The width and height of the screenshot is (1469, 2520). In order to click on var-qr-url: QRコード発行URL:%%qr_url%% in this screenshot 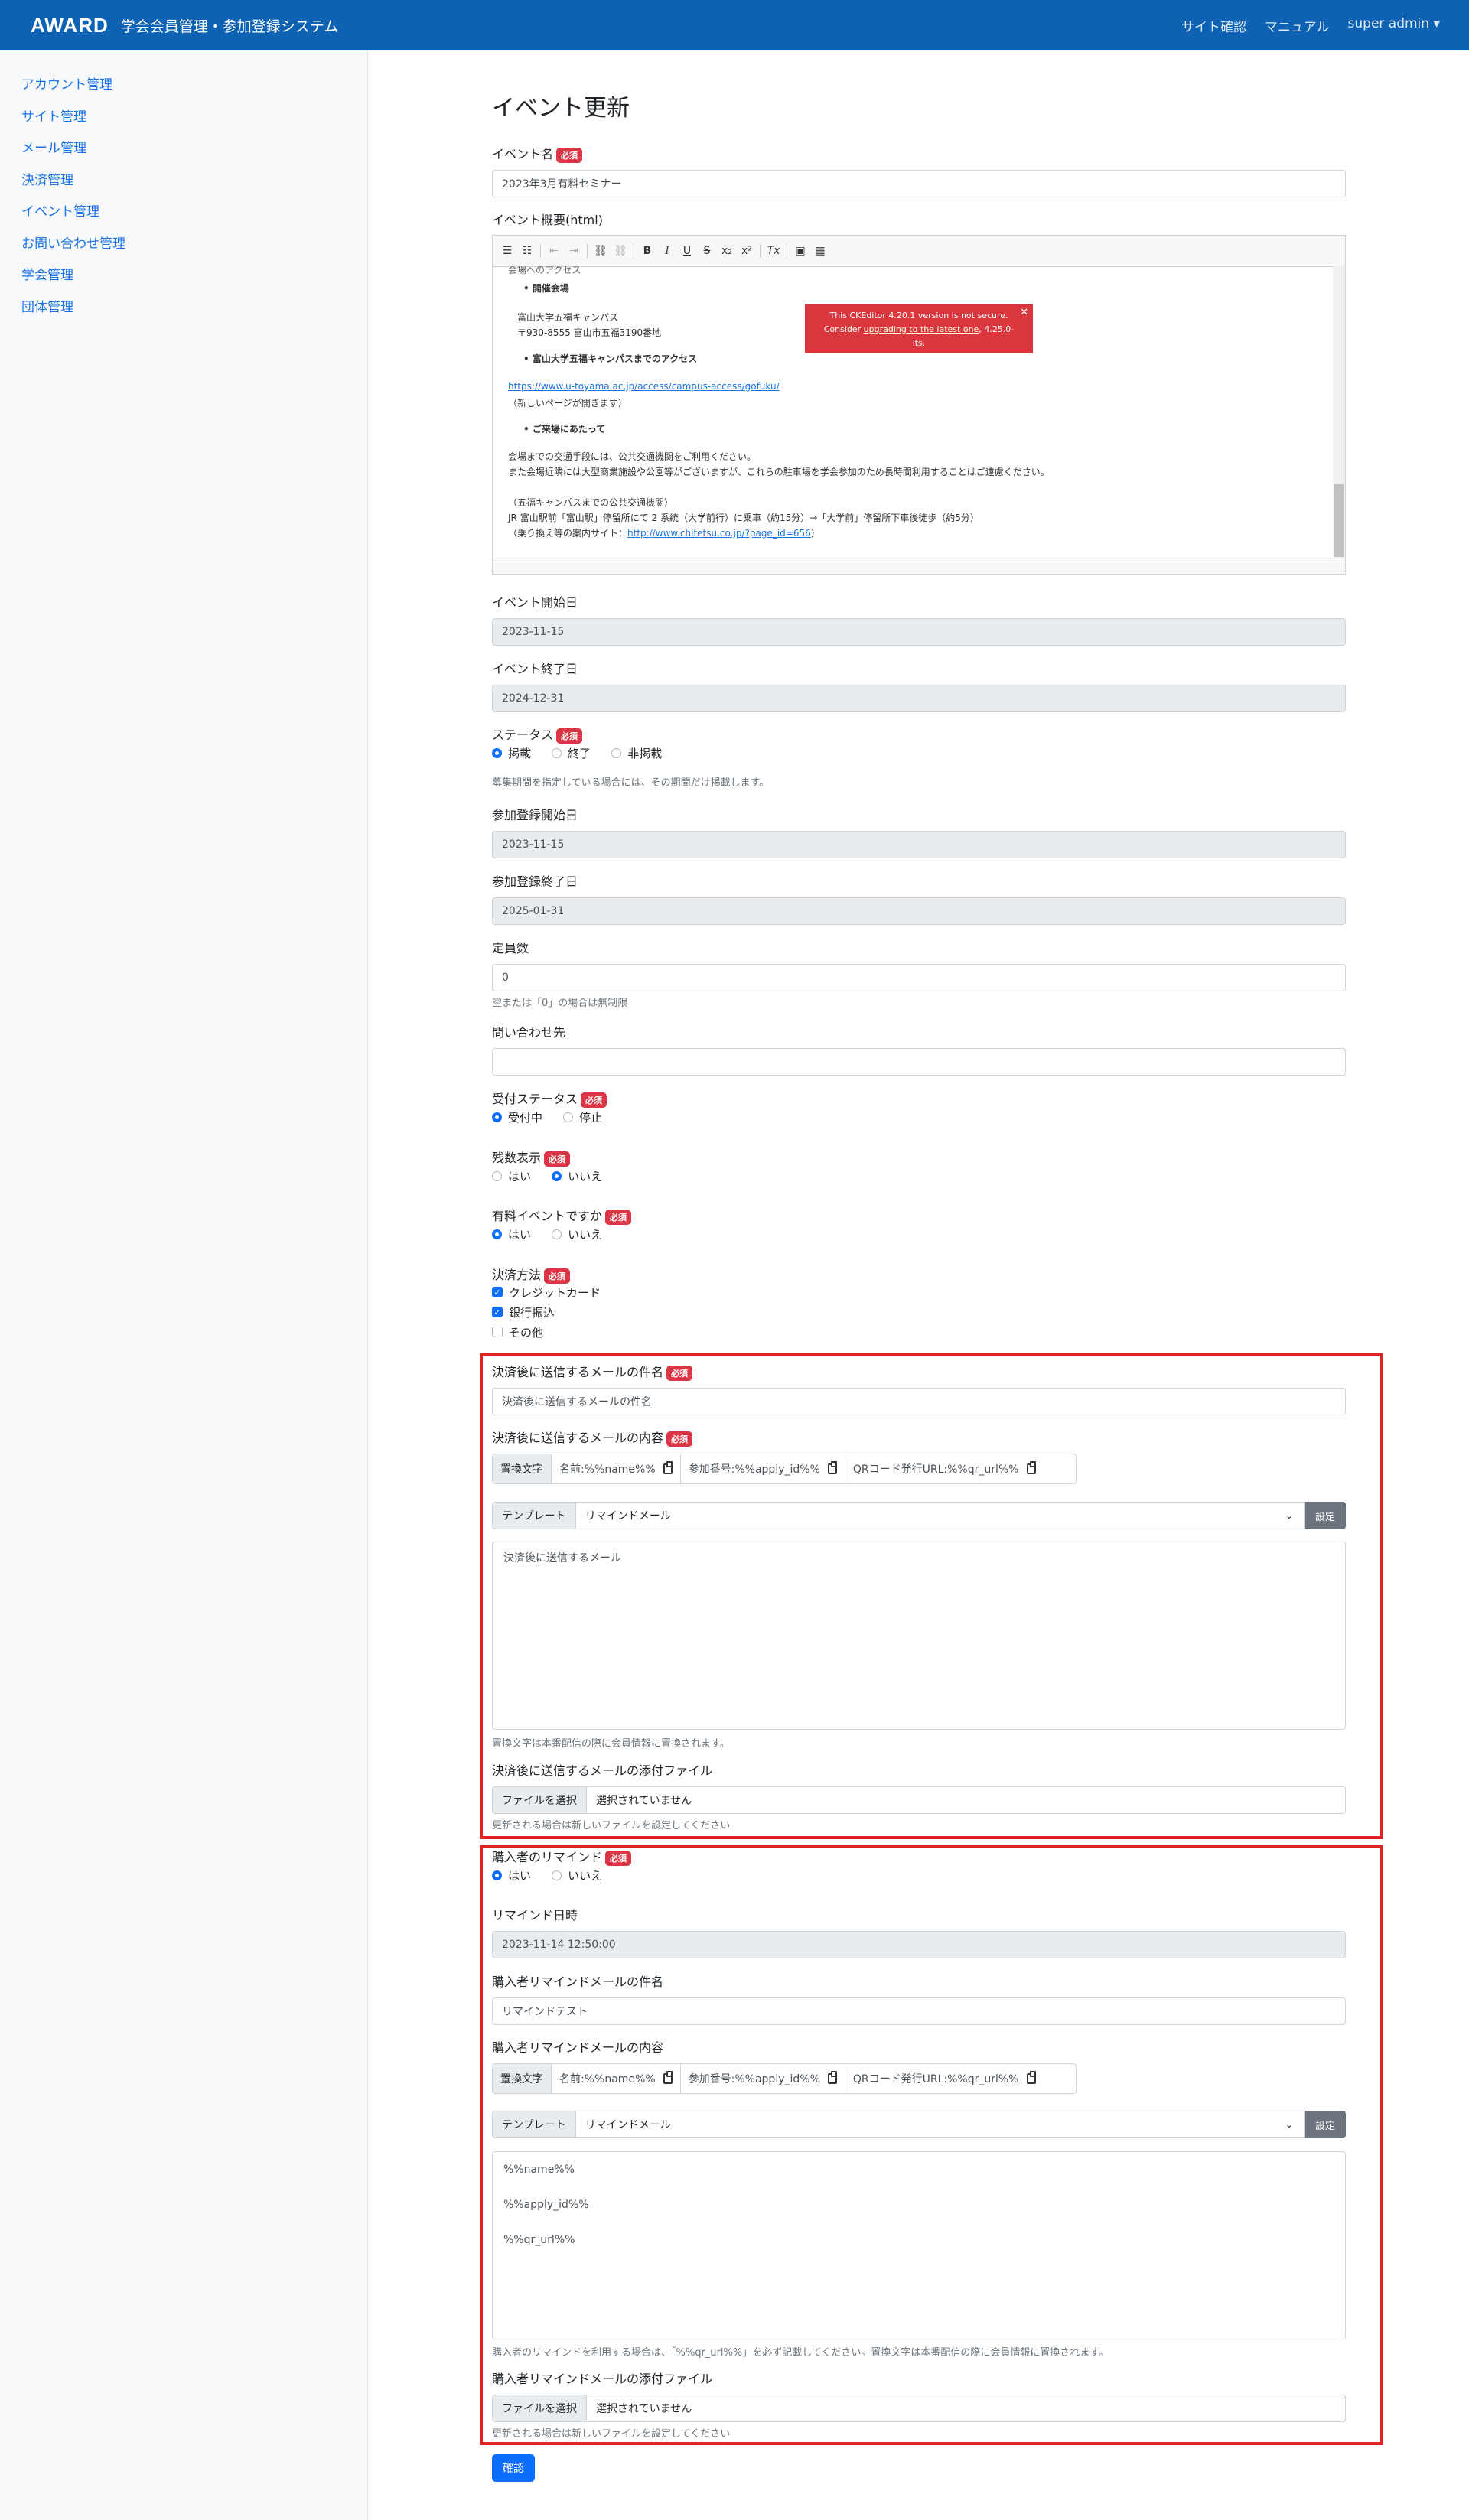, I will do `click(945, 1468)`.